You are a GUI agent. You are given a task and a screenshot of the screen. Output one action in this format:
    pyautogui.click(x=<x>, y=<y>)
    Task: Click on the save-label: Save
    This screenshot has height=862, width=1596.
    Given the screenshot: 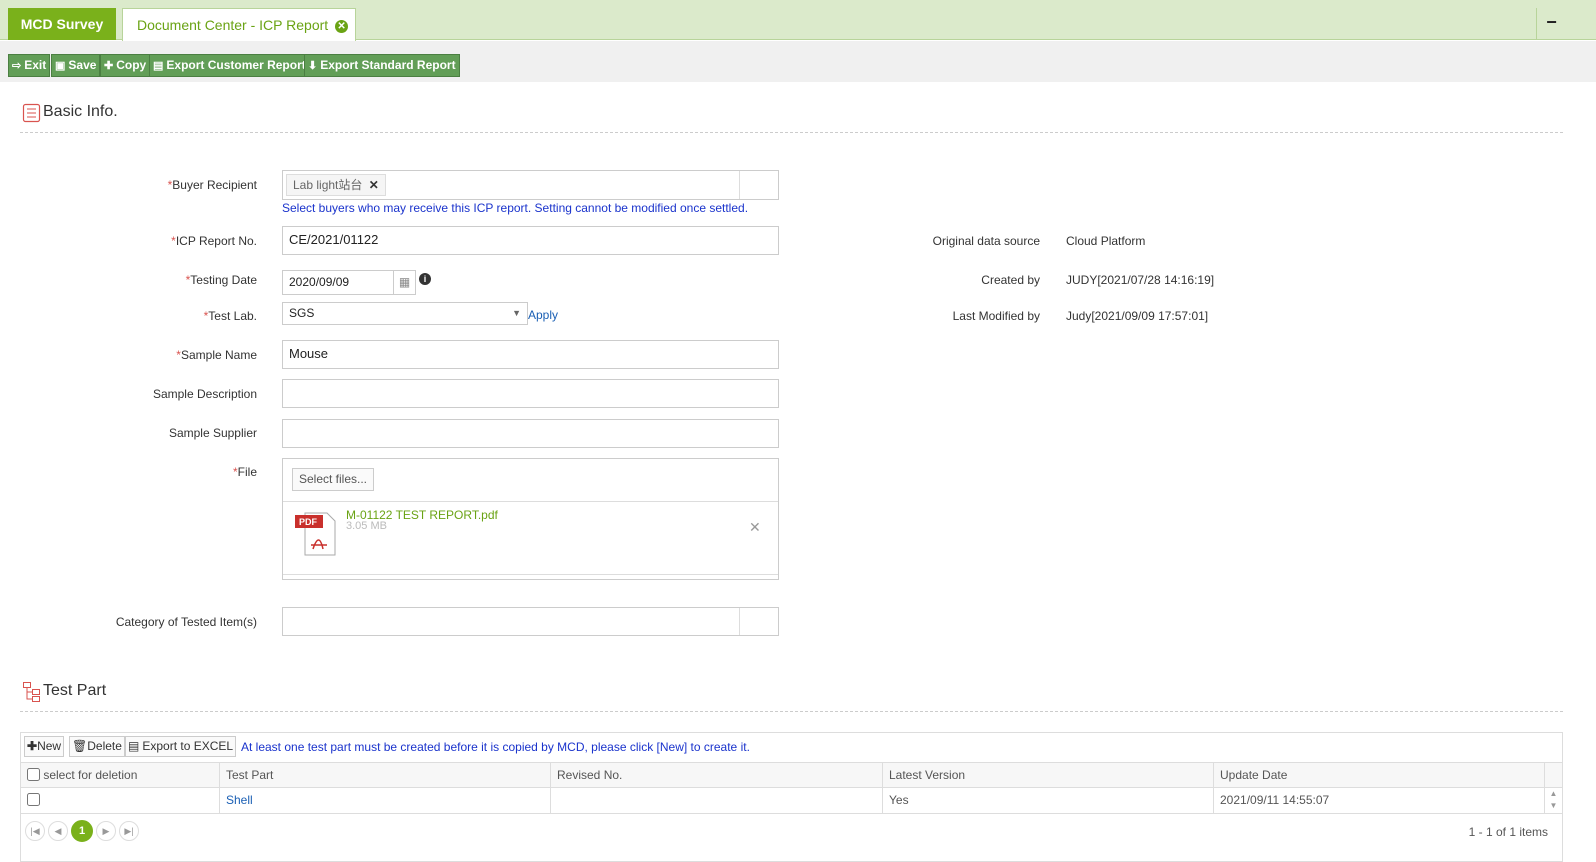 What is the action you would take?
    pyautogui.click(x=82, y=65)
    